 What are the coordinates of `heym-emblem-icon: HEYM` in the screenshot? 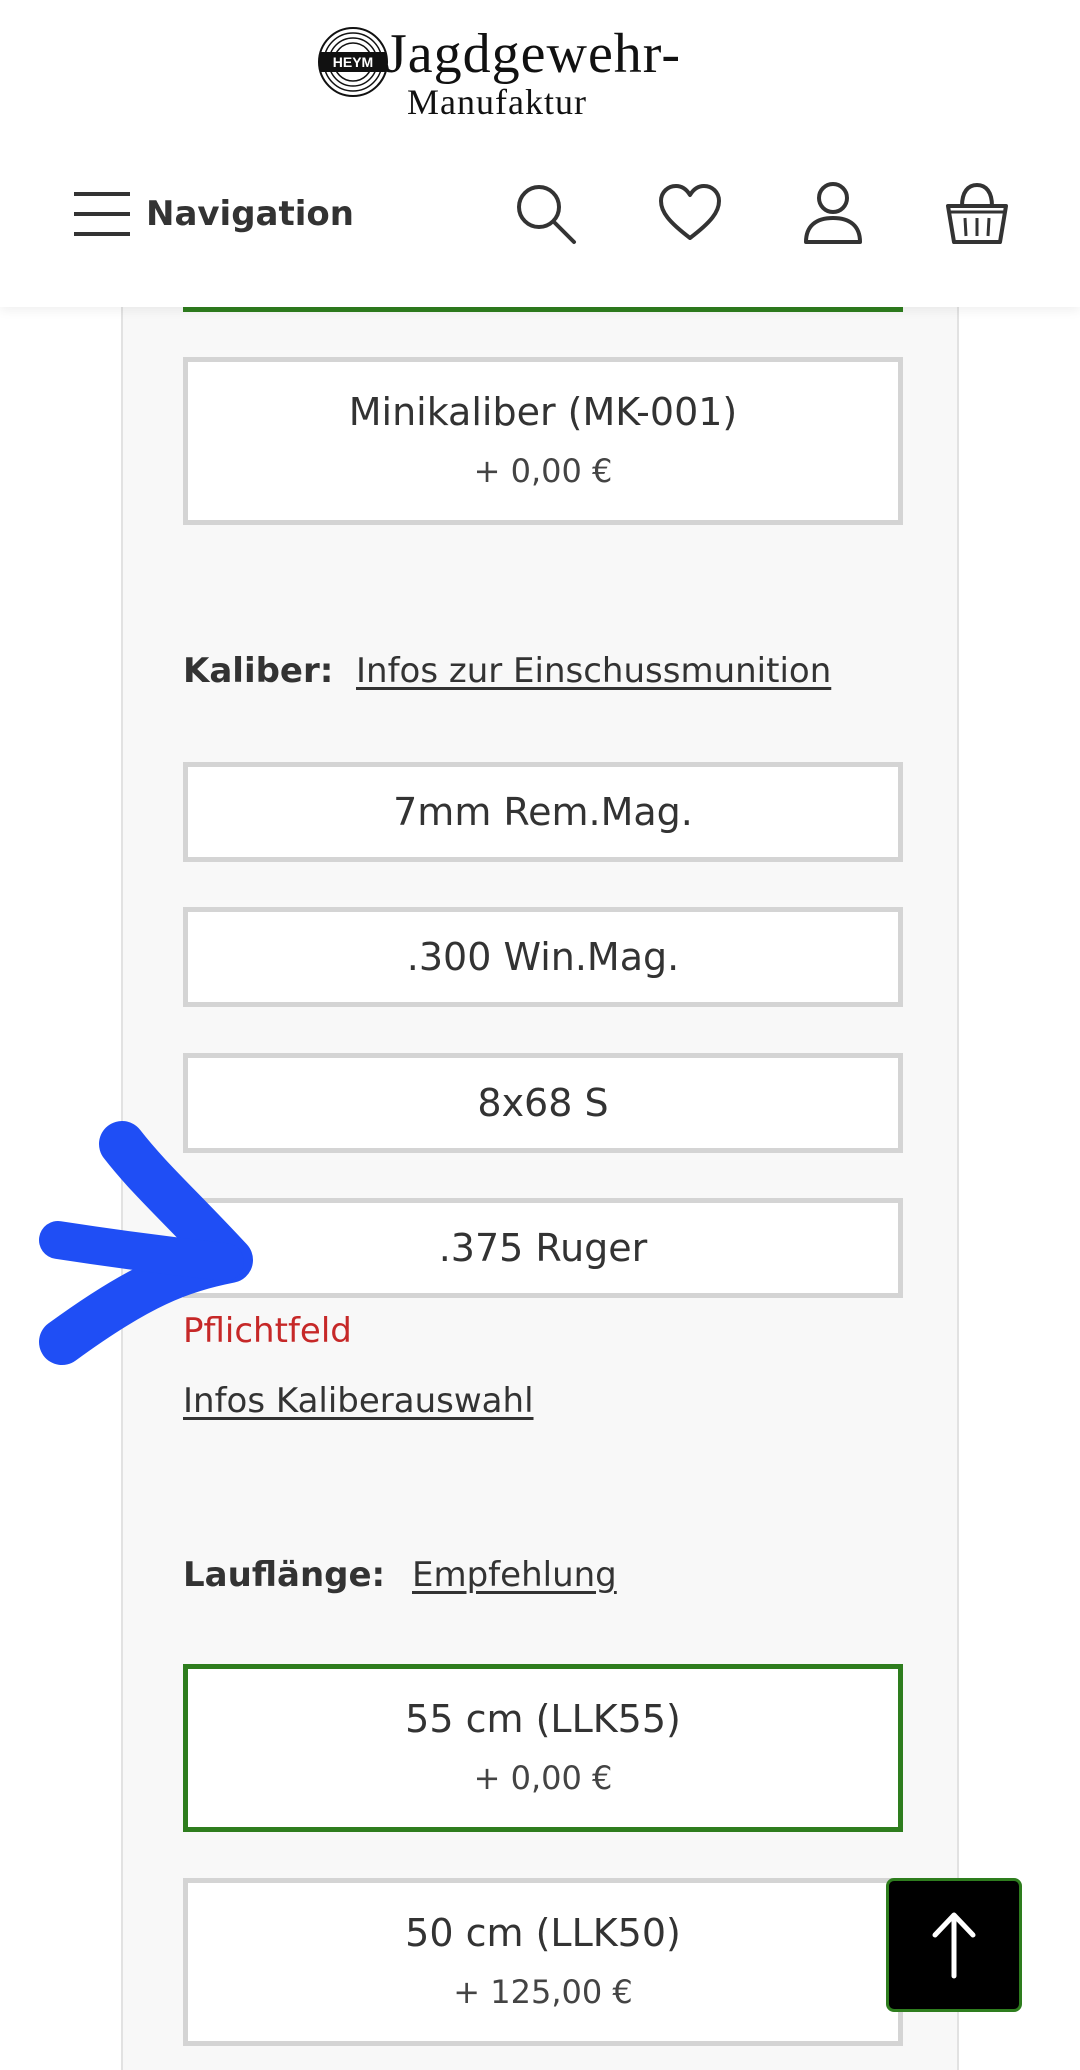 It's located at (353, 62).